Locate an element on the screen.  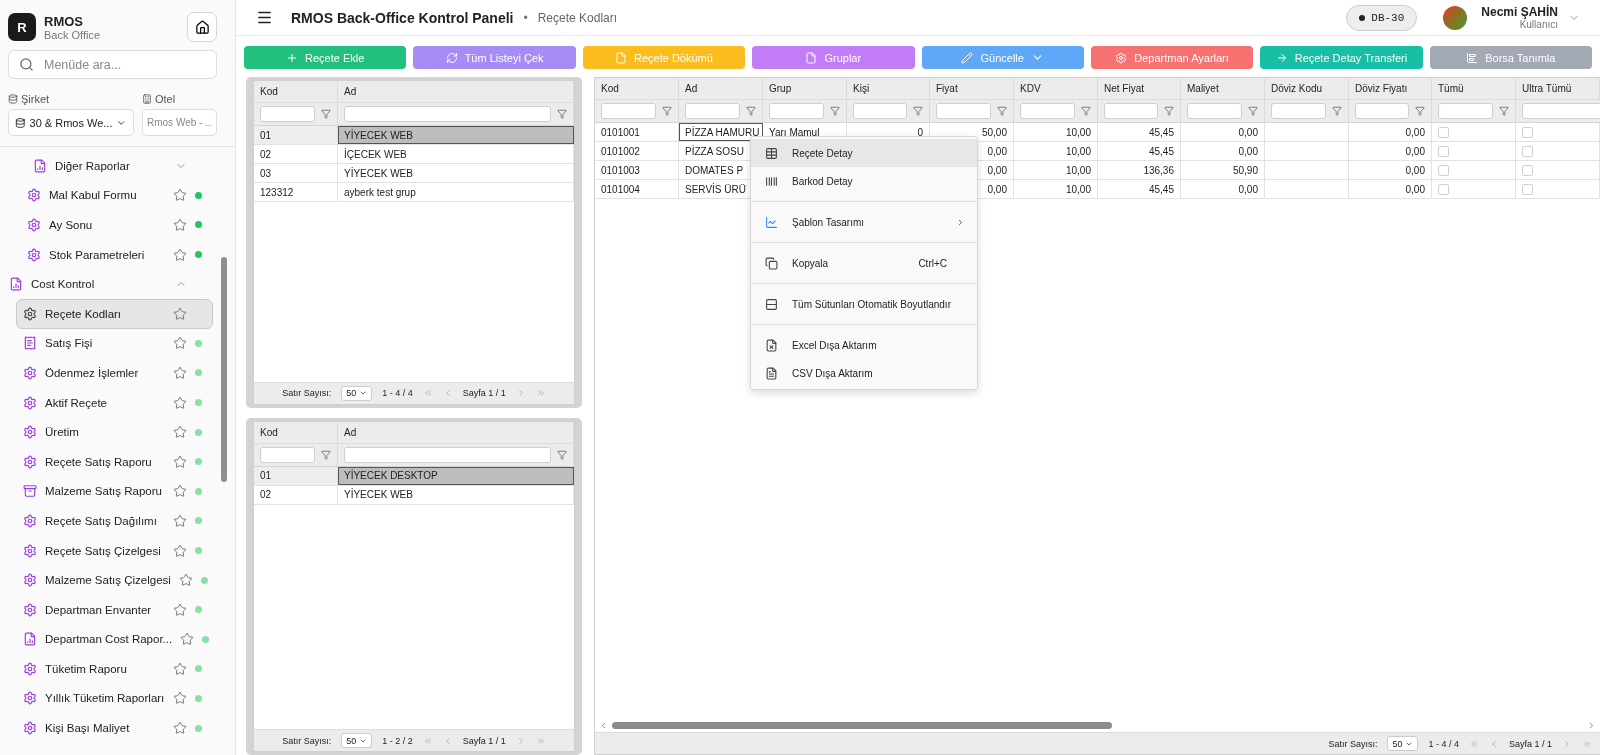
menu-item: Reçete Detay is located at coordinates (864, 153).